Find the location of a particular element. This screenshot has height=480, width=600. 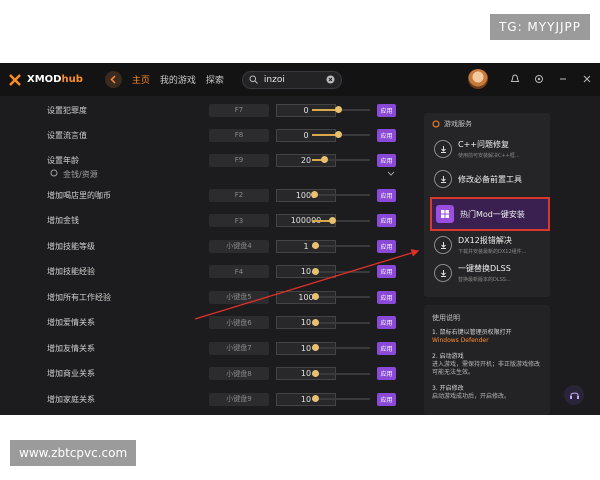

hotkey-badge: 小键盘5 is located at coordinates (239, 297).